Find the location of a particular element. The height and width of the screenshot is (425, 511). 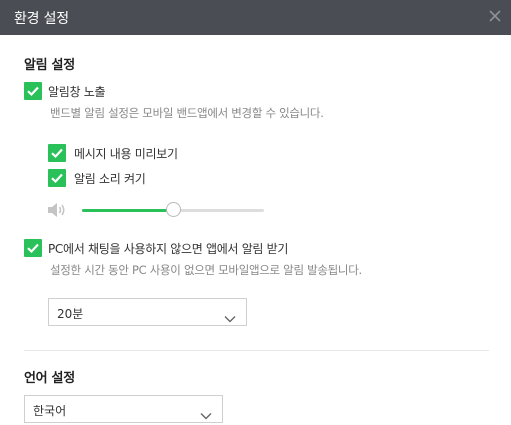

section-divider is located at coordinates (256, 350).